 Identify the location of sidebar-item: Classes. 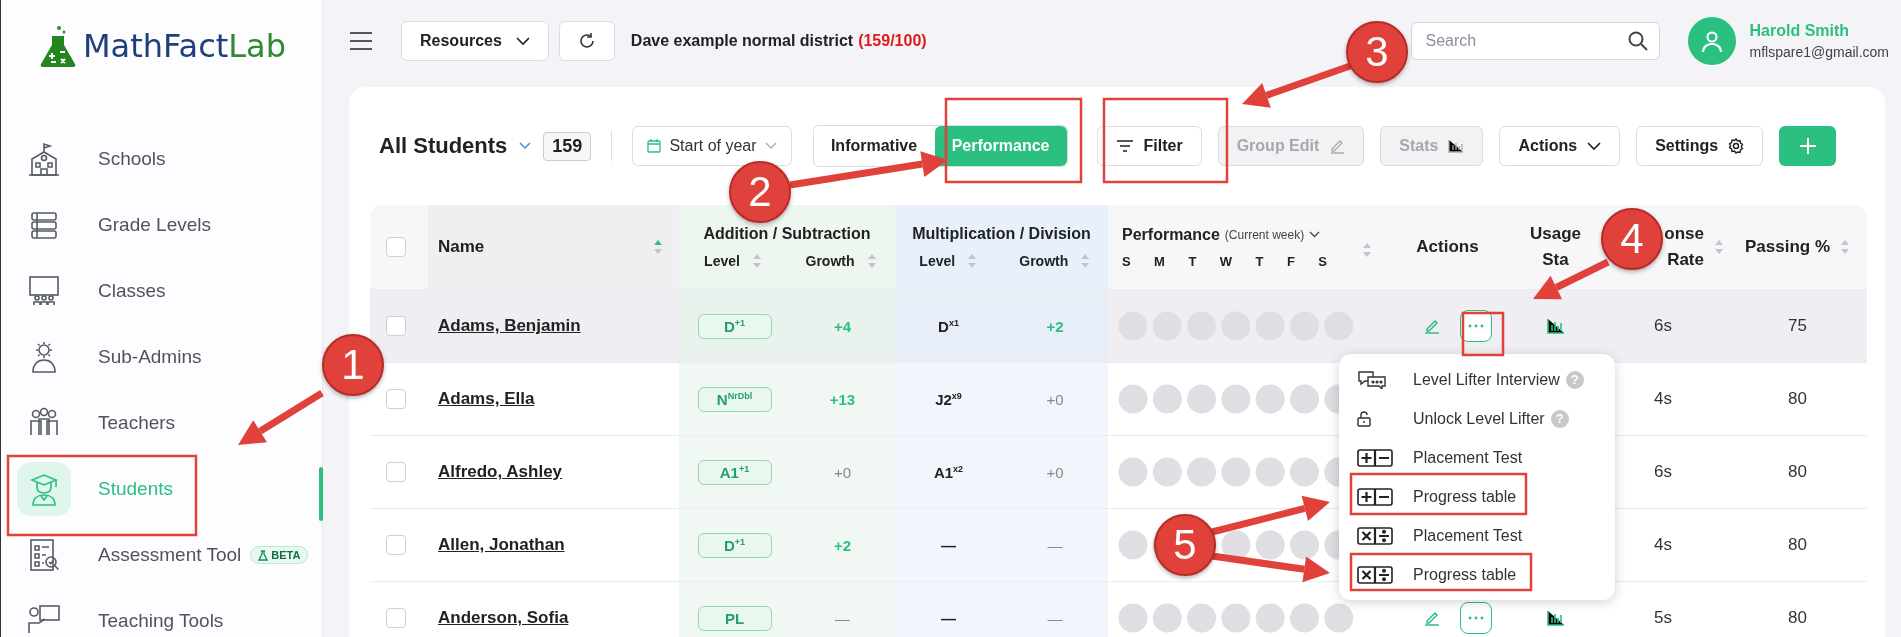
(161, 291).